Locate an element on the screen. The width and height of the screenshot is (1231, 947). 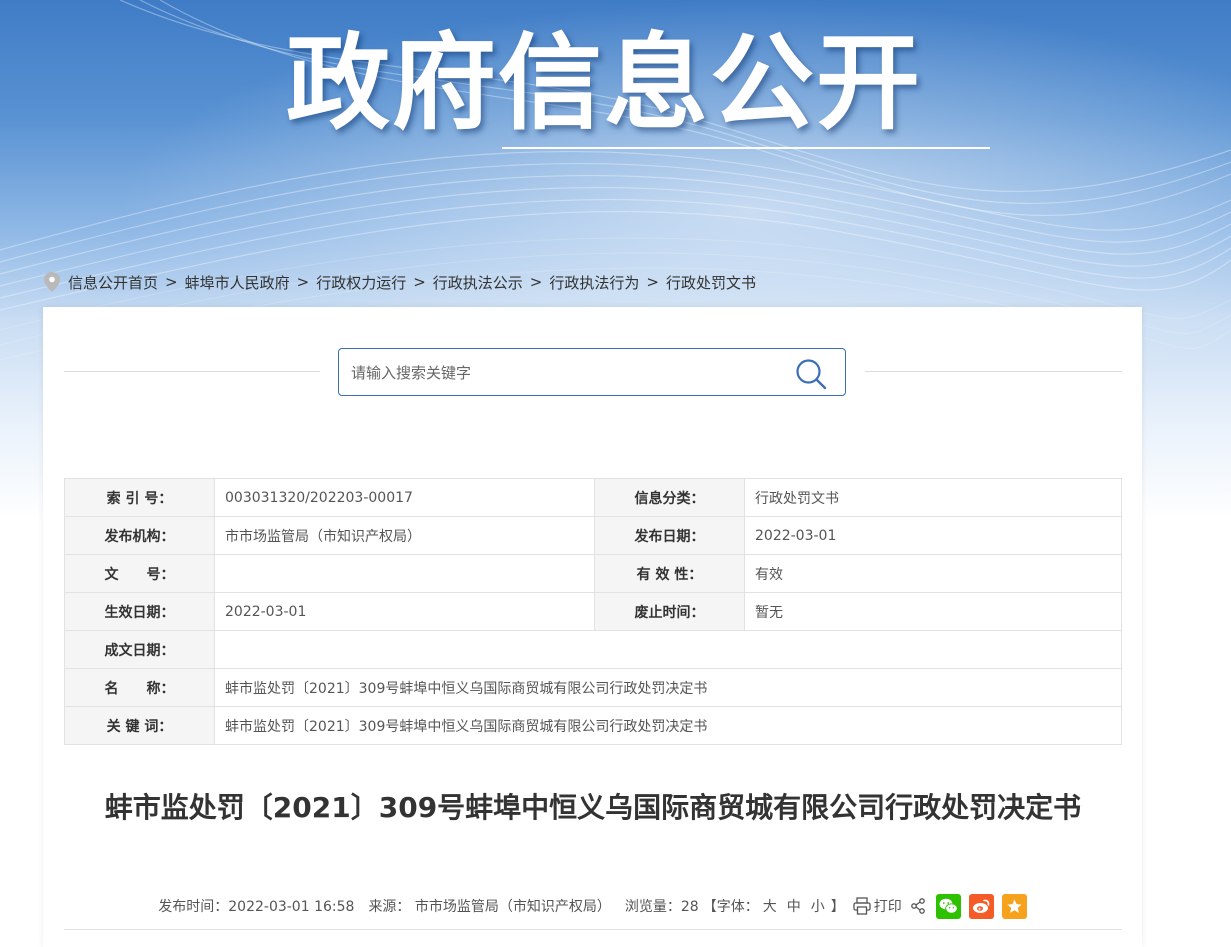
repeal-label: 废止时间： is located at coordinates (669, 611).